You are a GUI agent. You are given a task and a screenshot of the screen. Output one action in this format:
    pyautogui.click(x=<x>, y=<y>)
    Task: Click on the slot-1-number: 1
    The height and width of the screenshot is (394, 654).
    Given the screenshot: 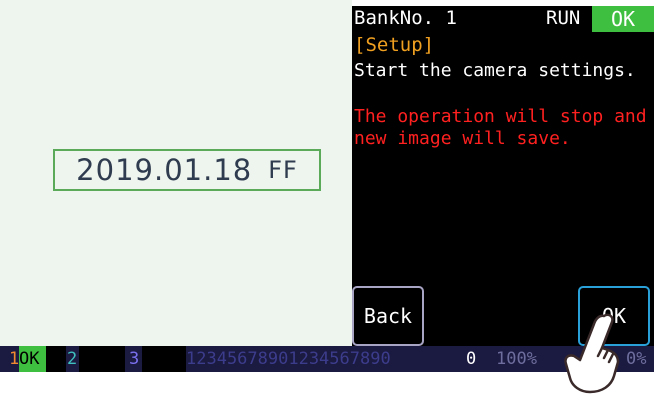 What is the action you would take?
    pyautogui.click(x=14, y=359)
    